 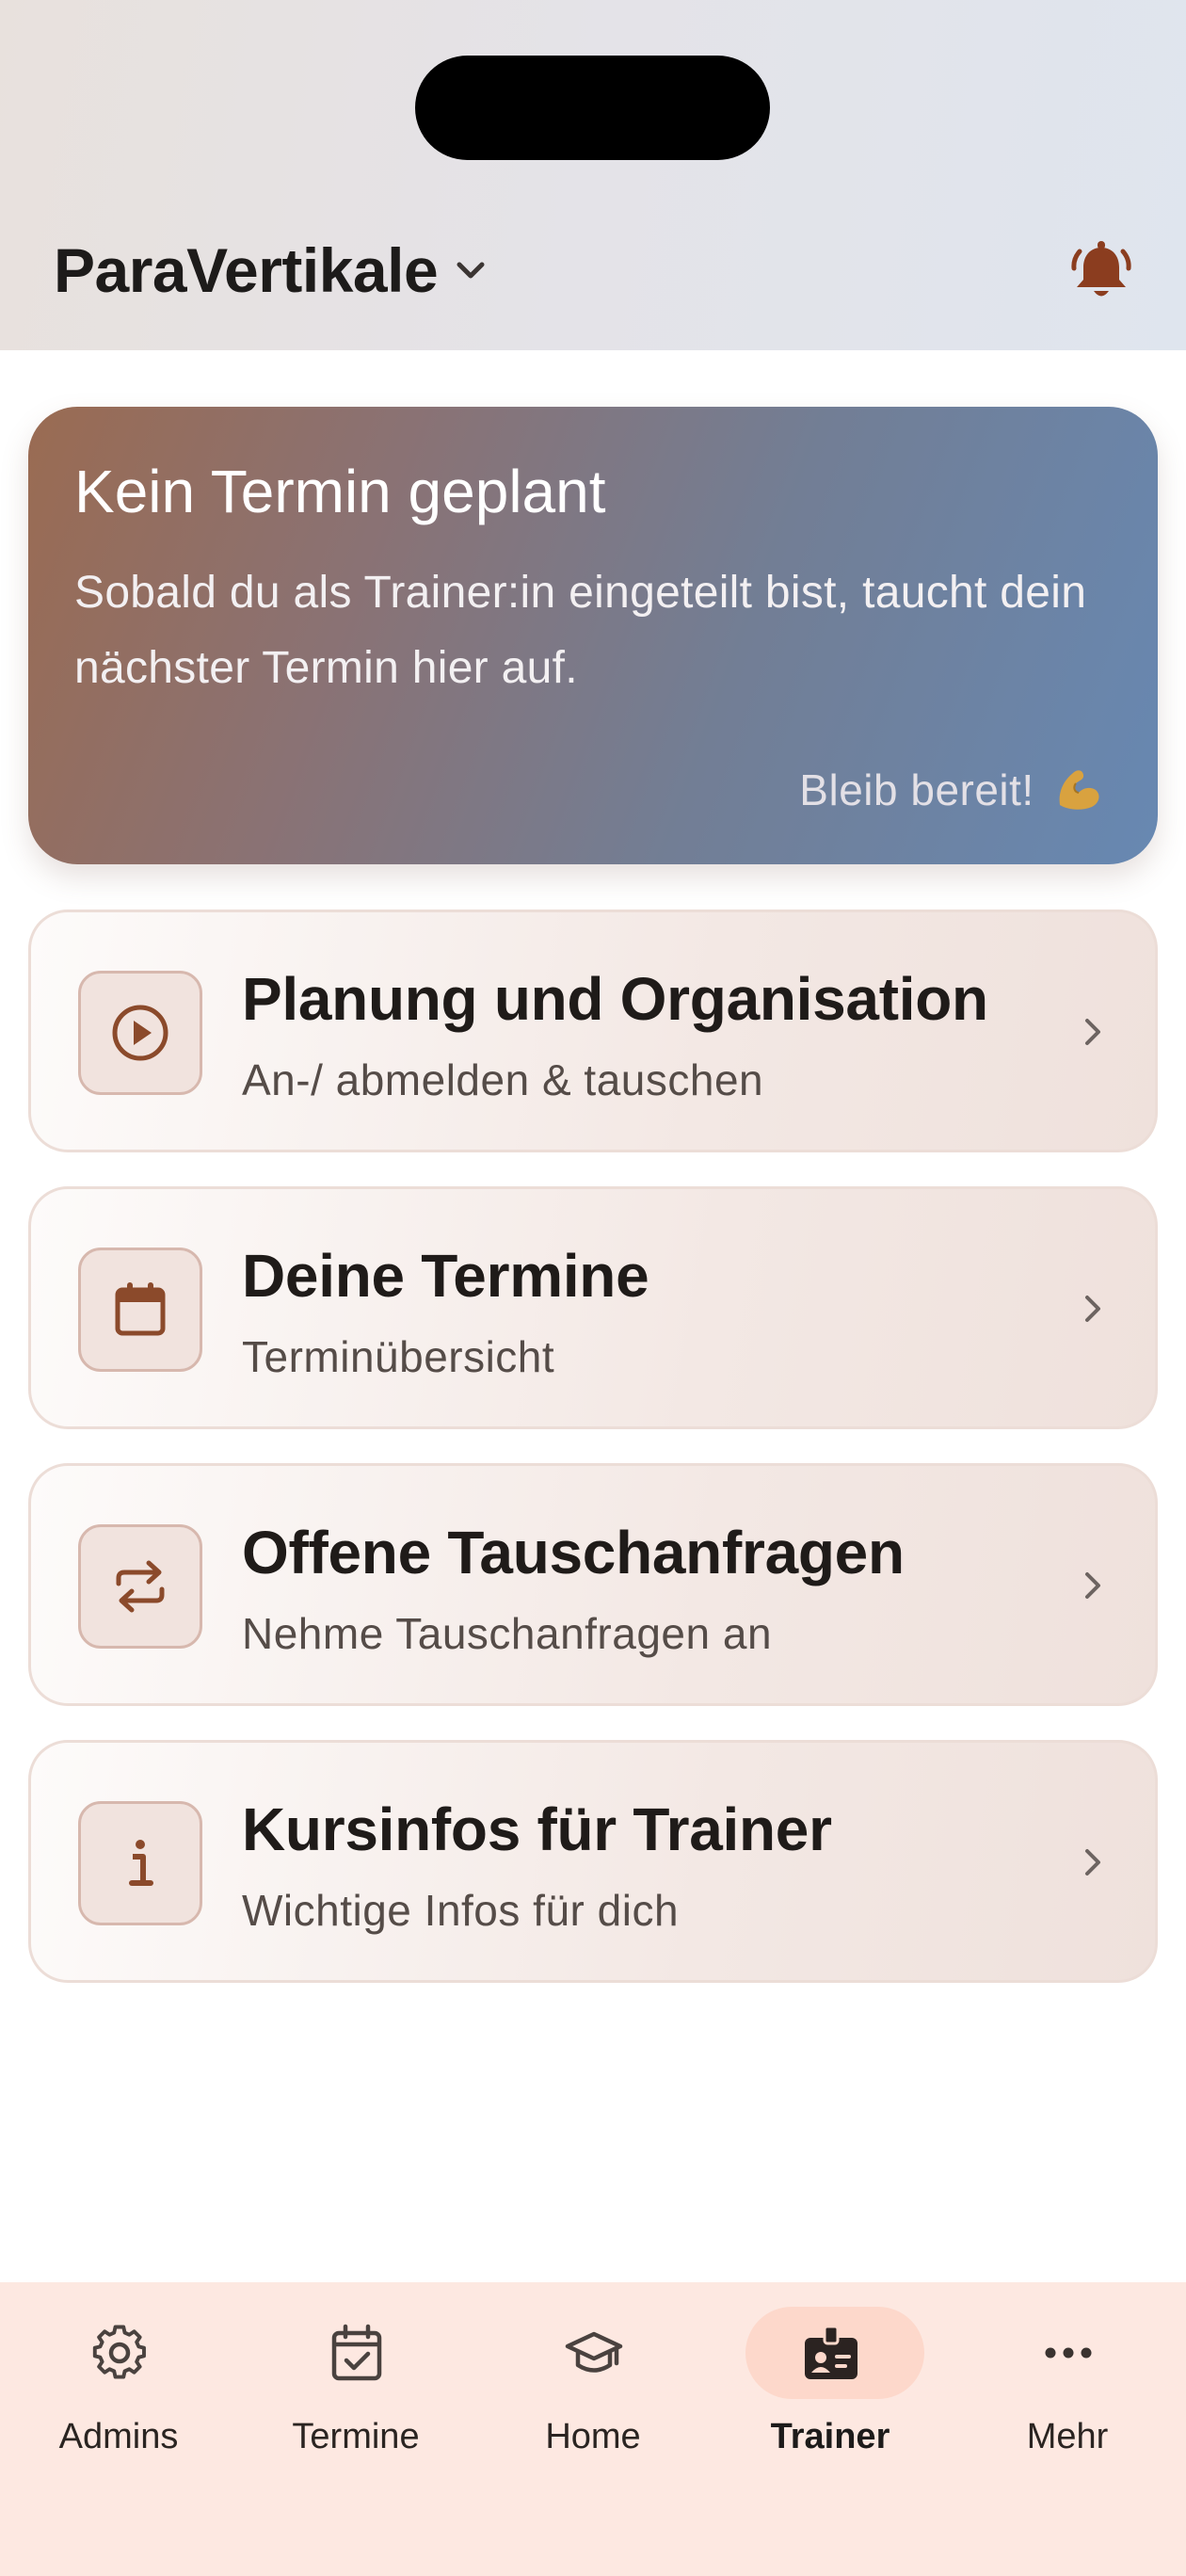 I want to click on card-subtitle: Wichtige Infos für dich, so click(x=461, y=1910).